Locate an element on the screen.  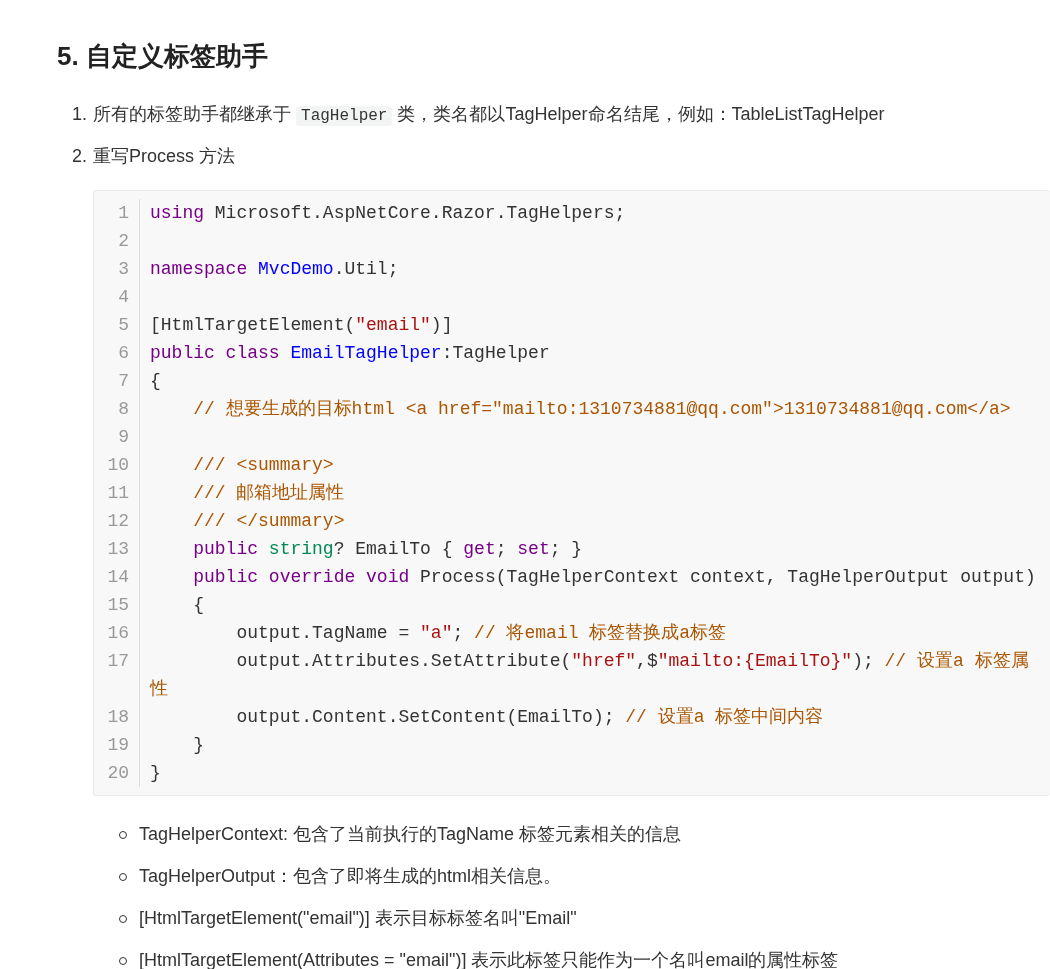
line-number: 11 is located at coordinates (117, 492).